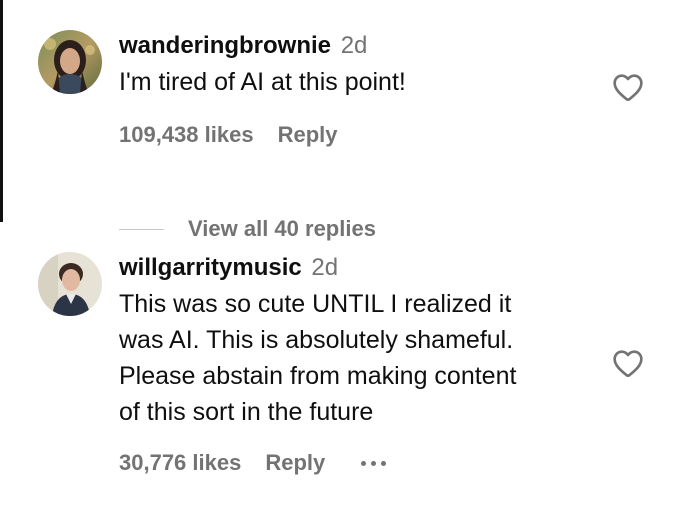  What do you see at coordinates (359, 268) in the screenshot?
I see `comment-header: willgarritymusic 2d` at bounding box center [359, 268].